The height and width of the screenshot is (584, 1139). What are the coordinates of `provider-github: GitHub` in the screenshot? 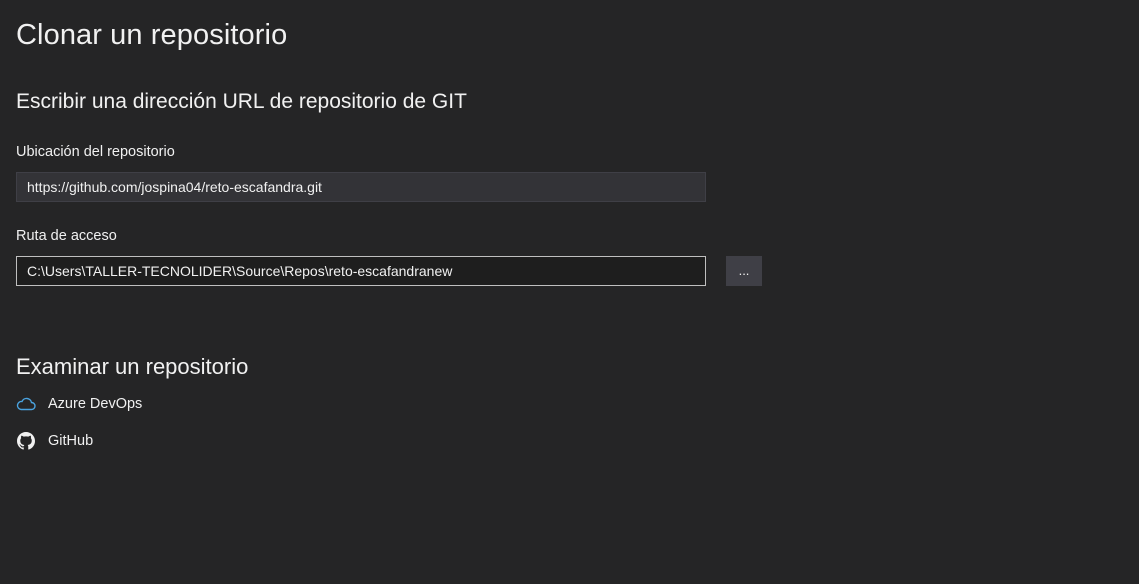 It's located at (54, 441).